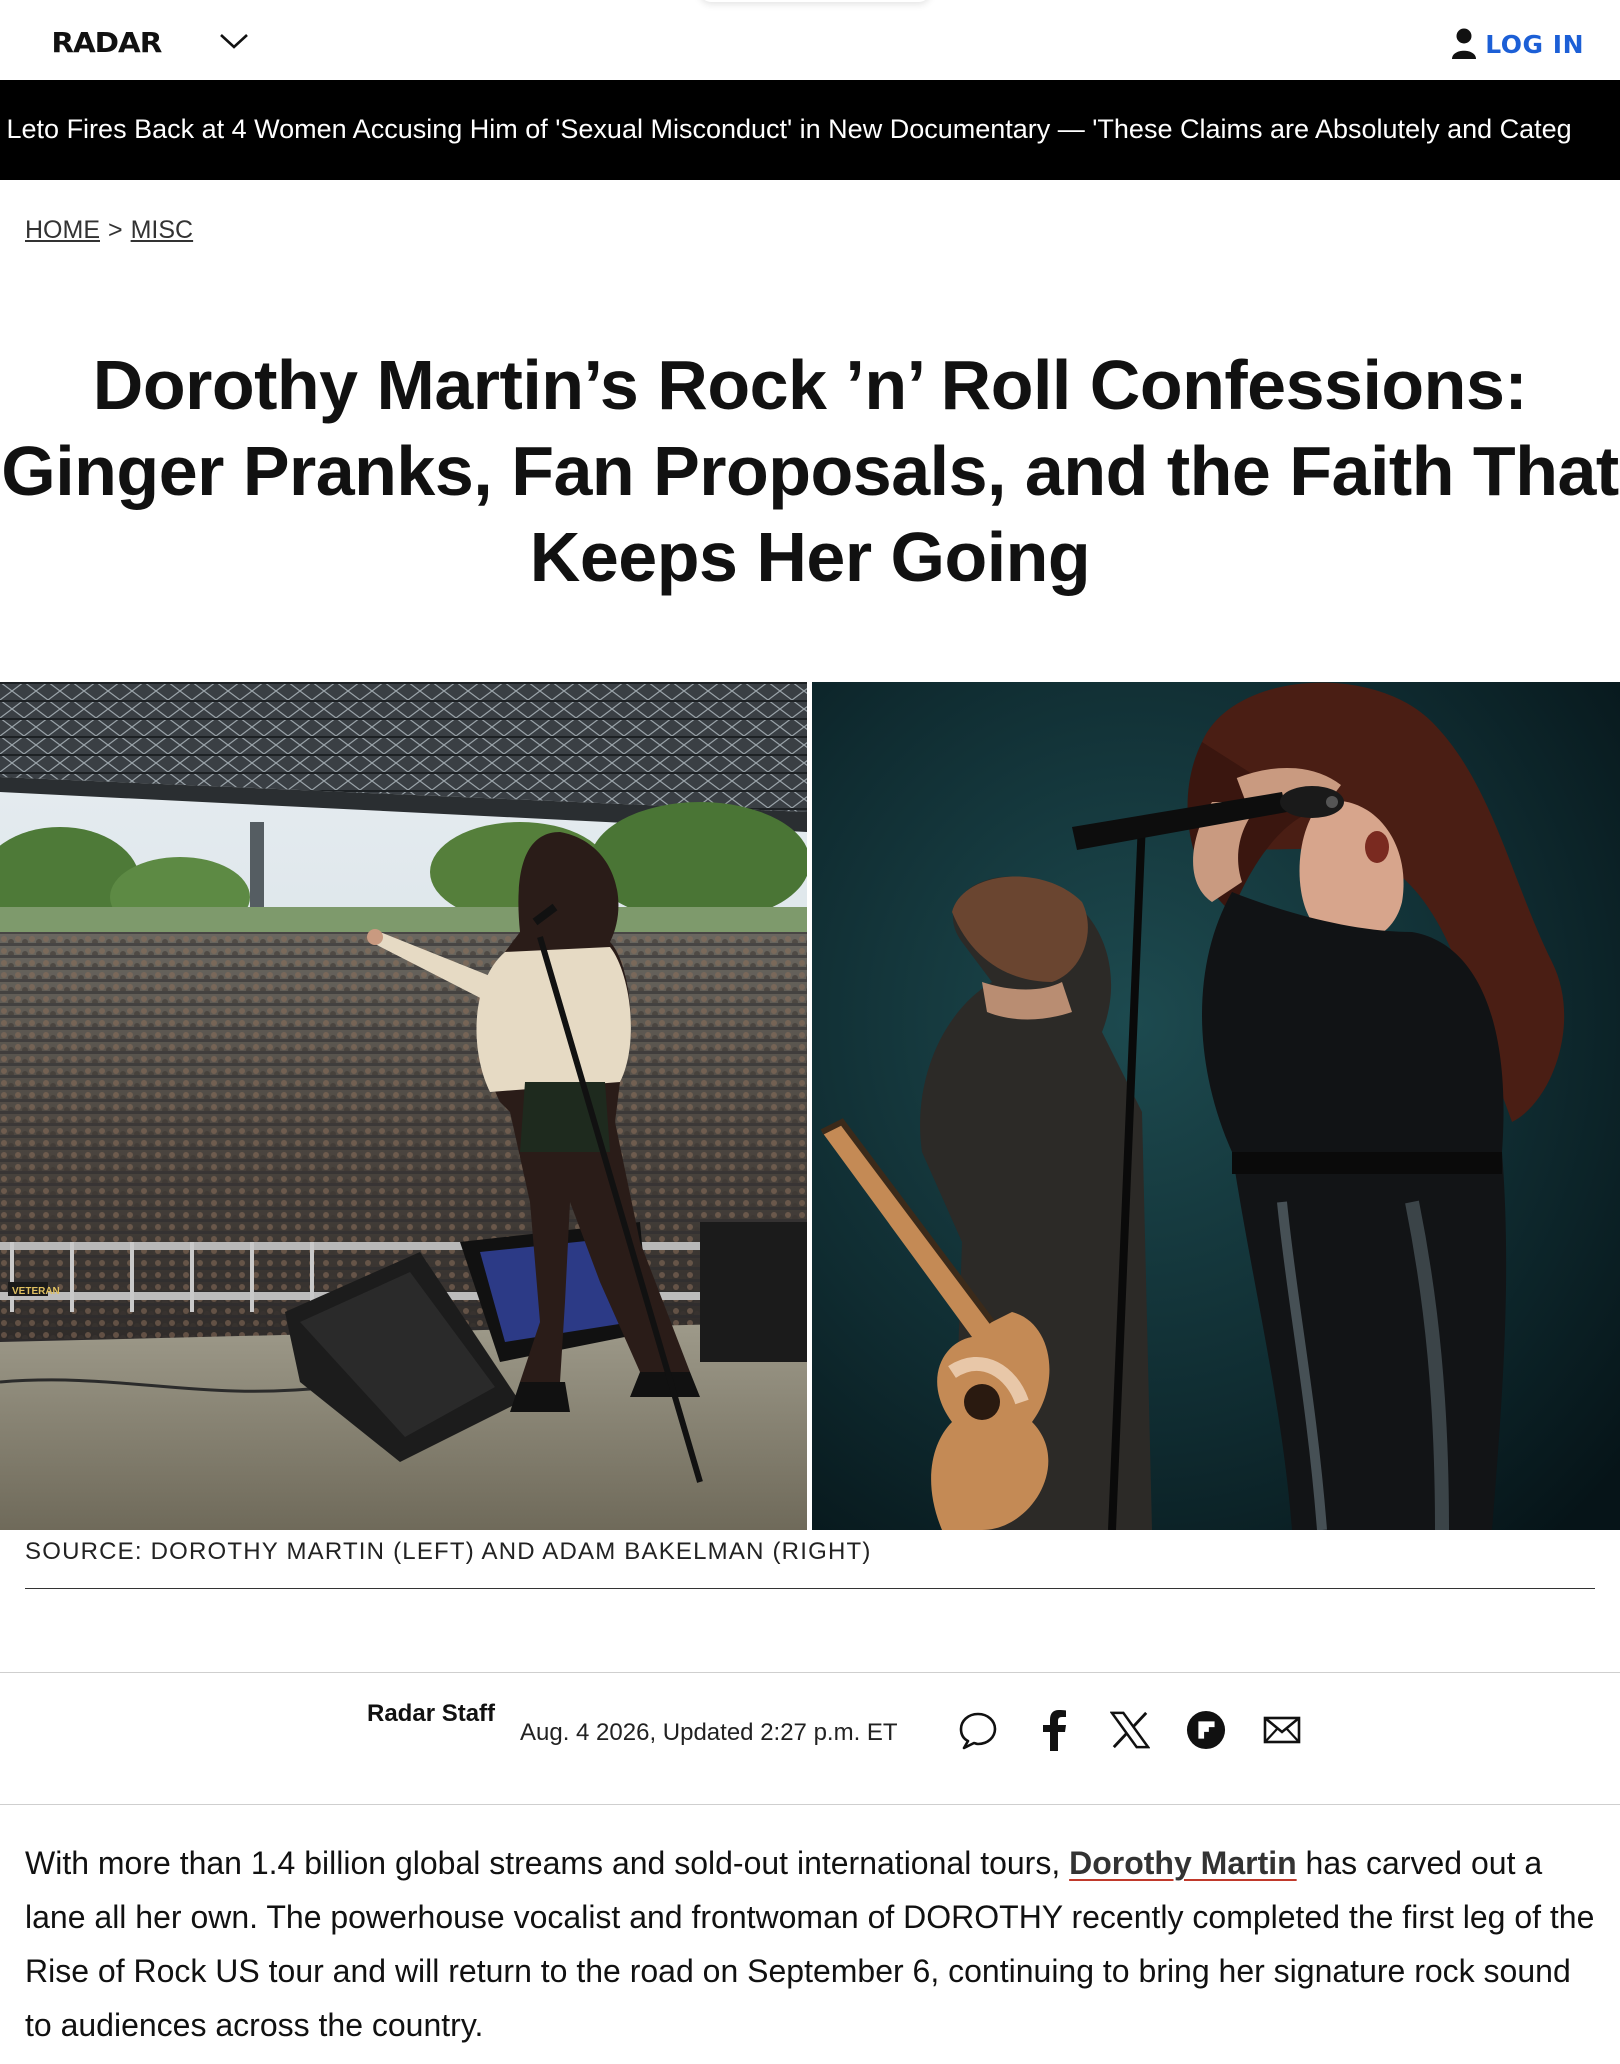  What do you see at coordinates (1464, 43) in the screenshot?
I see `user-icon` at bounding box center [1464, 43].